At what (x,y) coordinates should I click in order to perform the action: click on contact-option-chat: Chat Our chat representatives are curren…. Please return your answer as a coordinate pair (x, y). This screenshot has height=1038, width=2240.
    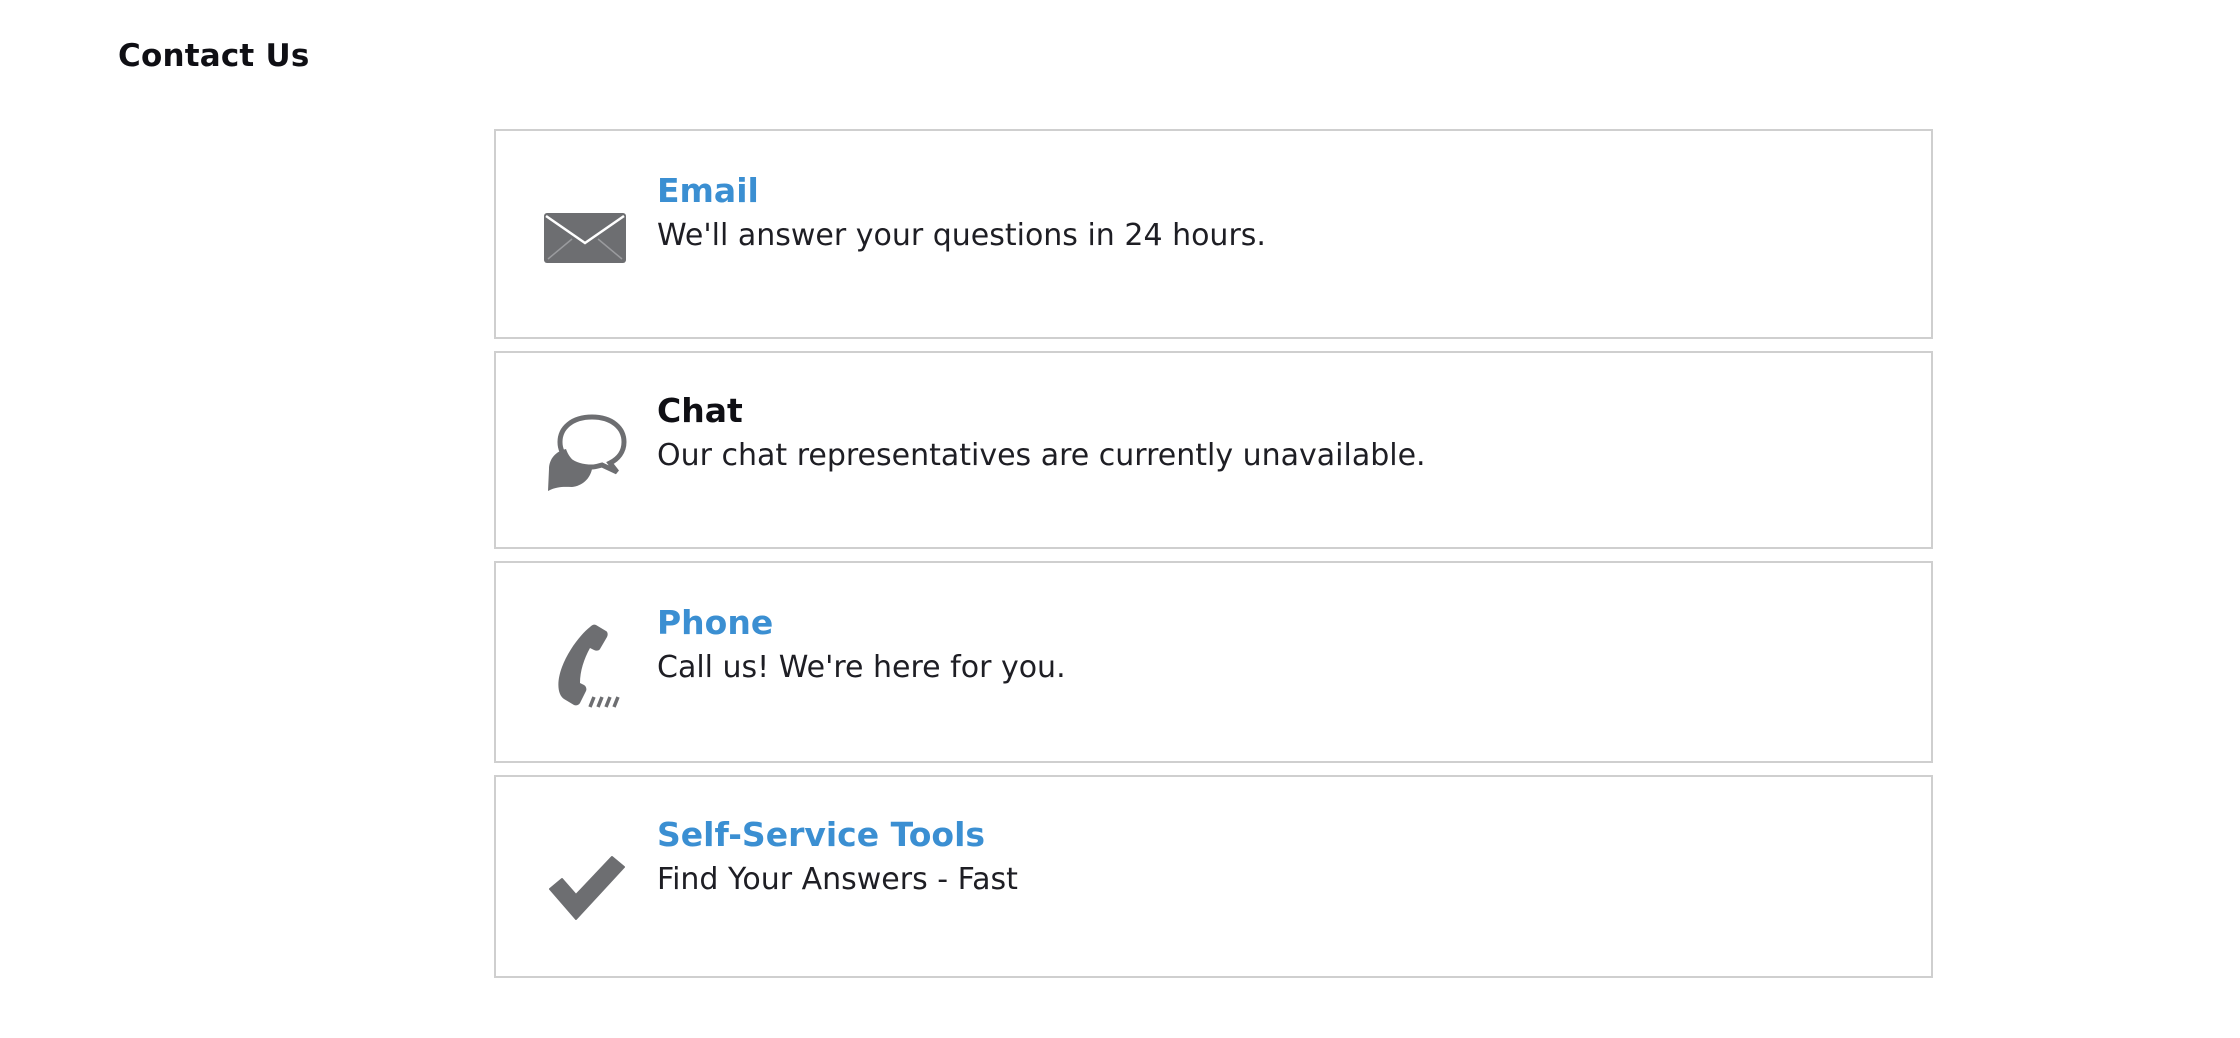
    Looking at the image, I should click on (1213, 450).